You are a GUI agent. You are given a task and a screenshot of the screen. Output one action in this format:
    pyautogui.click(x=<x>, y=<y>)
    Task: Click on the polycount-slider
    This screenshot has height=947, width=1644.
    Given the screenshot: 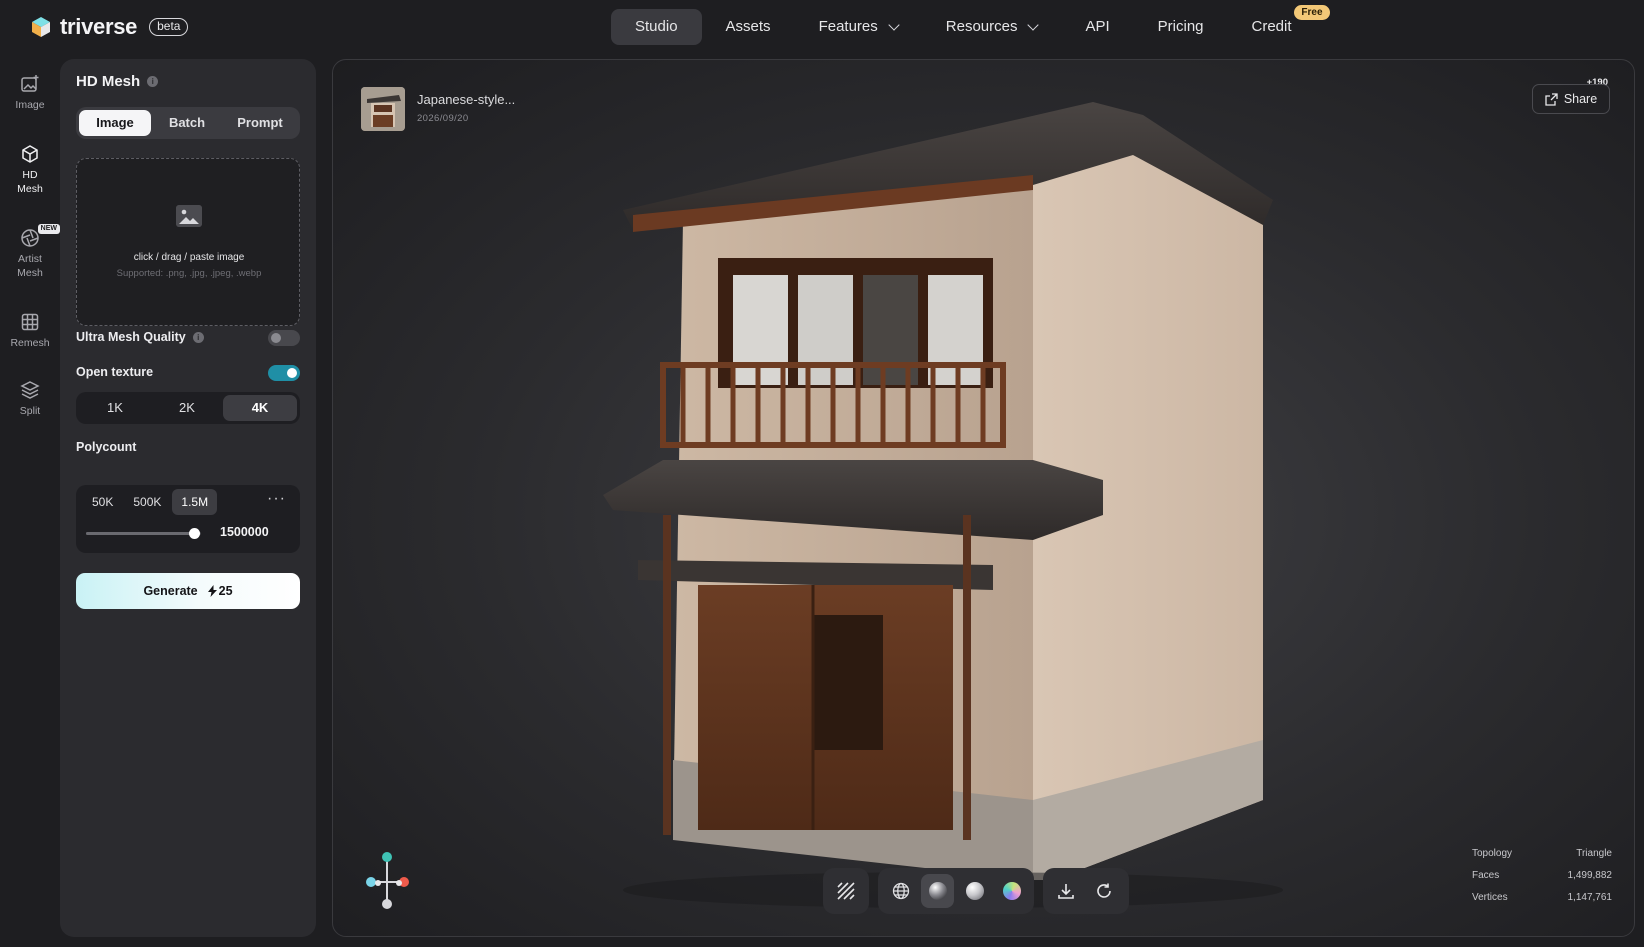 What is the action you would take?
    pyautogui.click(x=143, y=533)
    